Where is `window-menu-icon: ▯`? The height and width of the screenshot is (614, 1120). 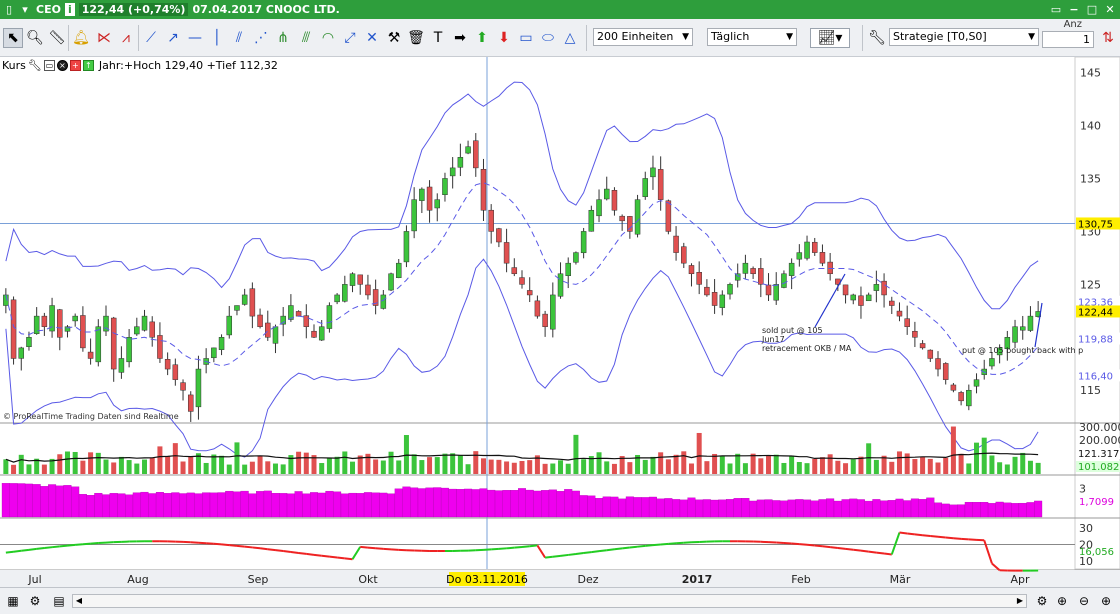 window-menu-icon: ▯ is located at coordinates (9, 9).